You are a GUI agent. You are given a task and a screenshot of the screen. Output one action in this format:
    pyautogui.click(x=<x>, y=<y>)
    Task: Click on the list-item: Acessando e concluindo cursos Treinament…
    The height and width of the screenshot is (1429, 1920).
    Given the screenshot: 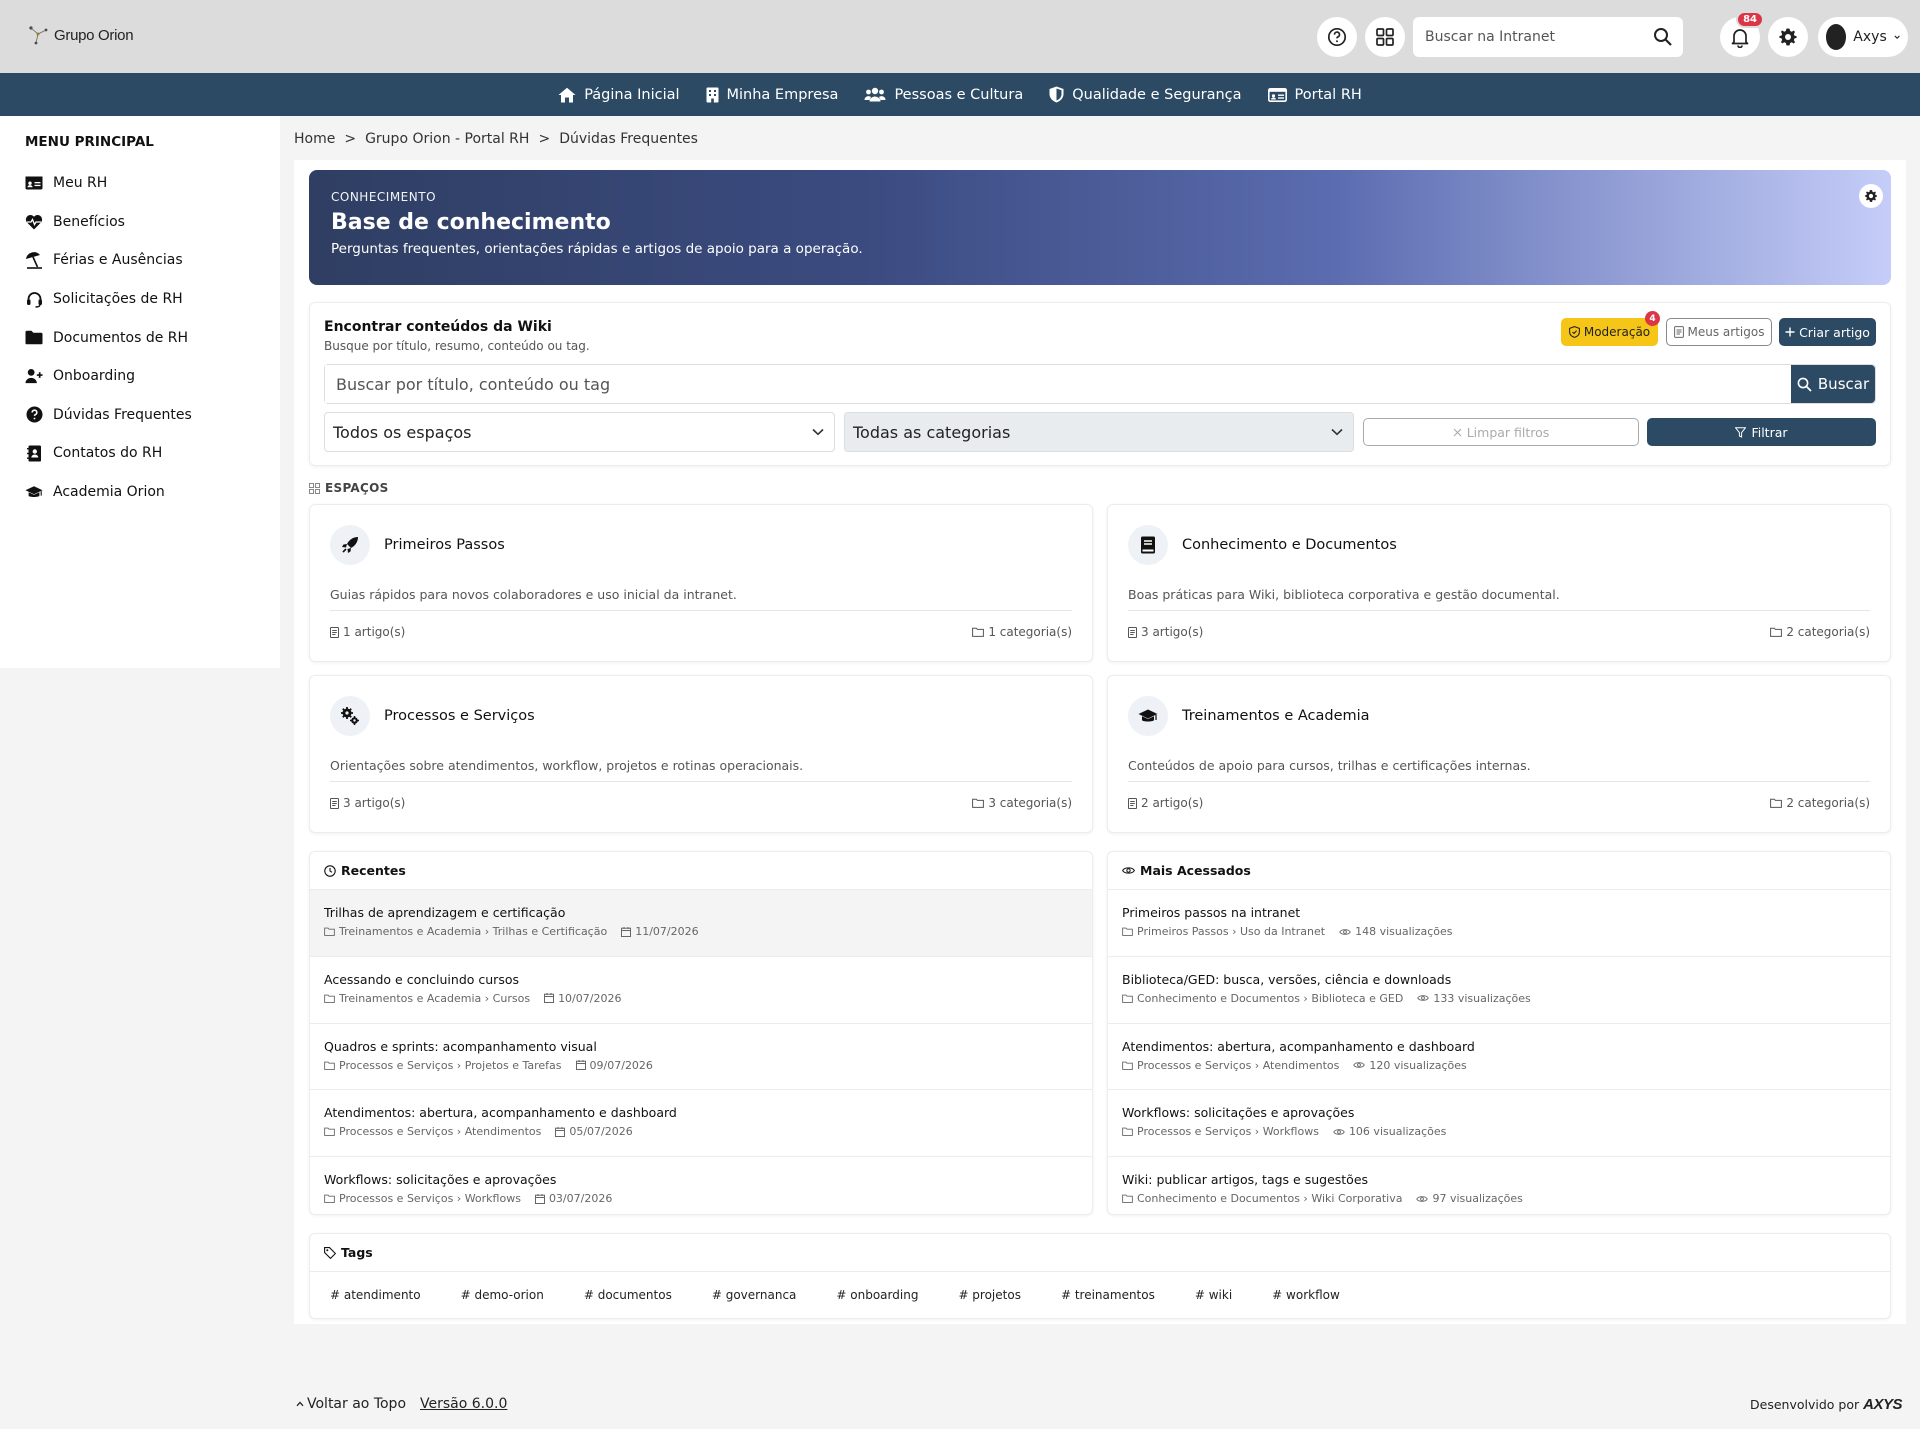 What is the action you would take?
    pyautogui.click(x=701, y=990)
    